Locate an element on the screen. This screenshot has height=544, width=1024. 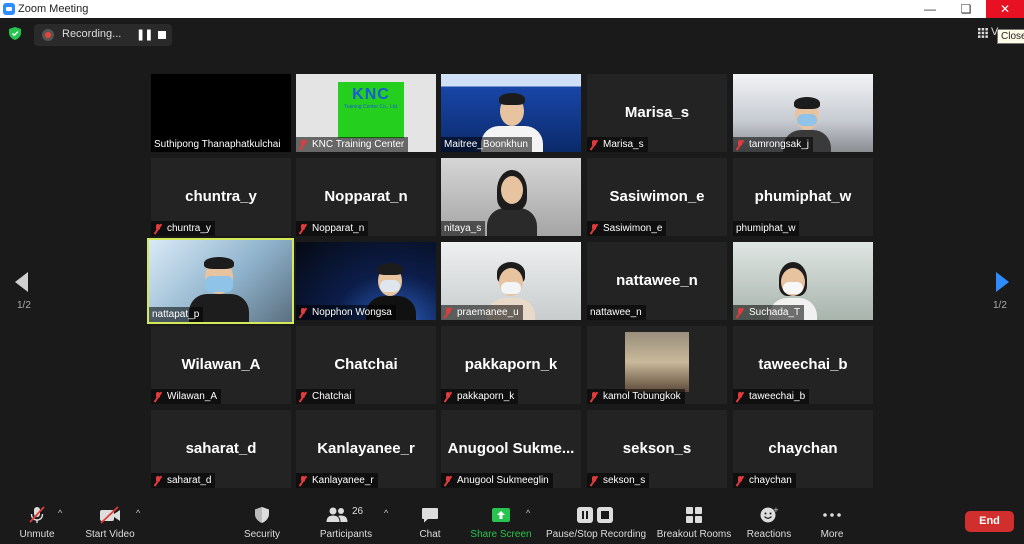
participant-display-name: sekson_s is located at coordinates (657, 448).